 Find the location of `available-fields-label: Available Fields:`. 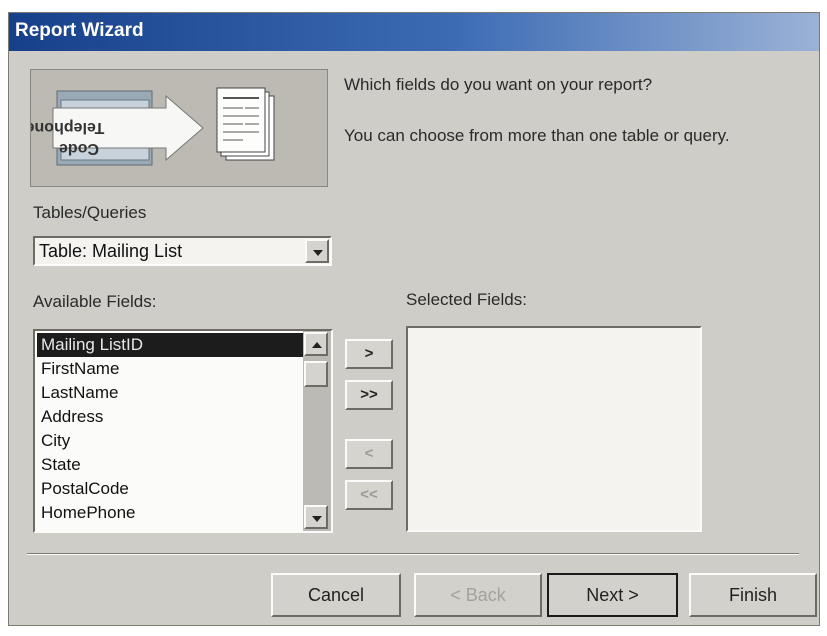

available-fields-label: Available Fields: is located at coordinates (95, 301).